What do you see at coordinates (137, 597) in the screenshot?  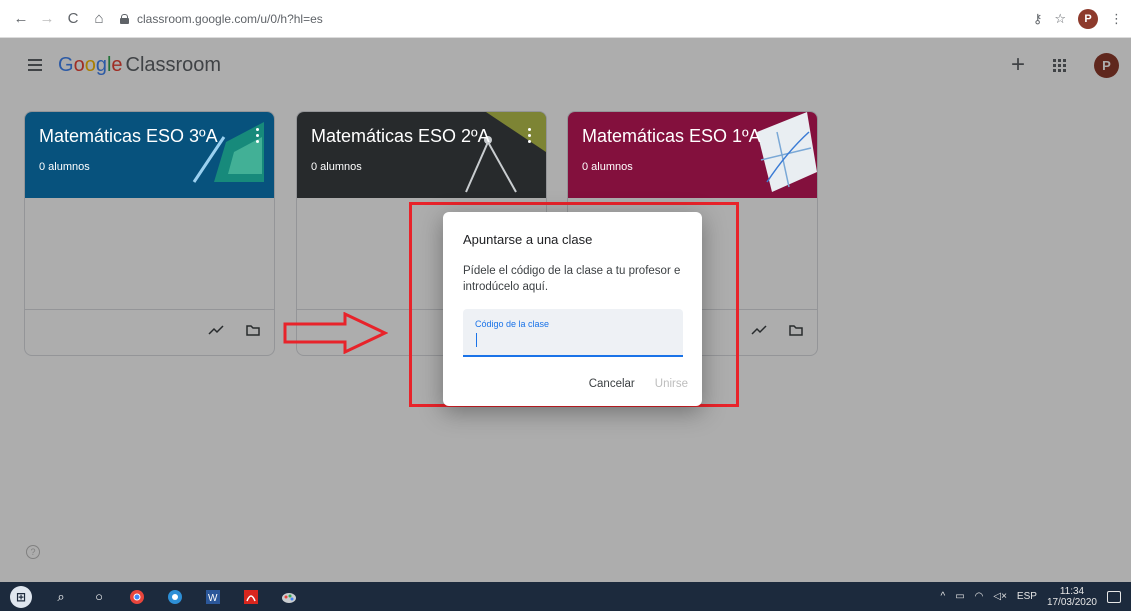 I see `chrome-icon` at bounding box center [137, 597].